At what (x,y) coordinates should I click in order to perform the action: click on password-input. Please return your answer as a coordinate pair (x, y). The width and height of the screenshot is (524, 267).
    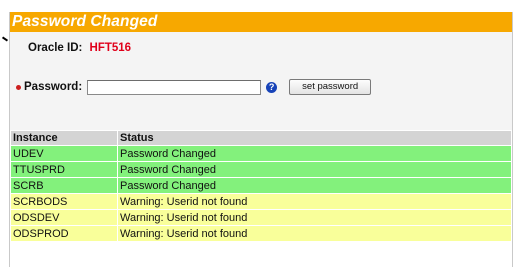
    Looking at the image, I should click on (174, 87).